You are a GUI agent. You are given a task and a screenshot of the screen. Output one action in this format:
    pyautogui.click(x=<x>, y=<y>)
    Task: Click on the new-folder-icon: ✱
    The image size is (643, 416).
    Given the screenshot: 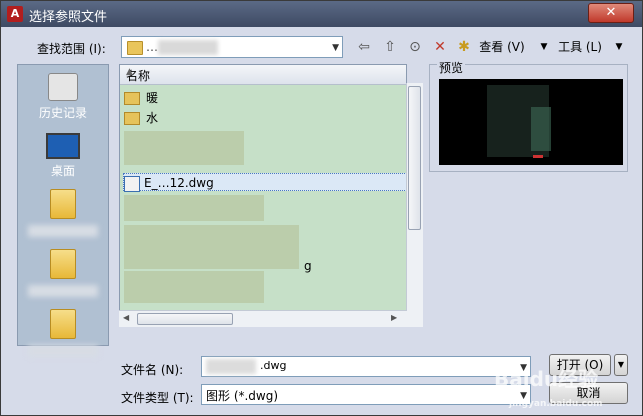 What is the action you would take?
    pyautogui.click(x=464, y=47)
    